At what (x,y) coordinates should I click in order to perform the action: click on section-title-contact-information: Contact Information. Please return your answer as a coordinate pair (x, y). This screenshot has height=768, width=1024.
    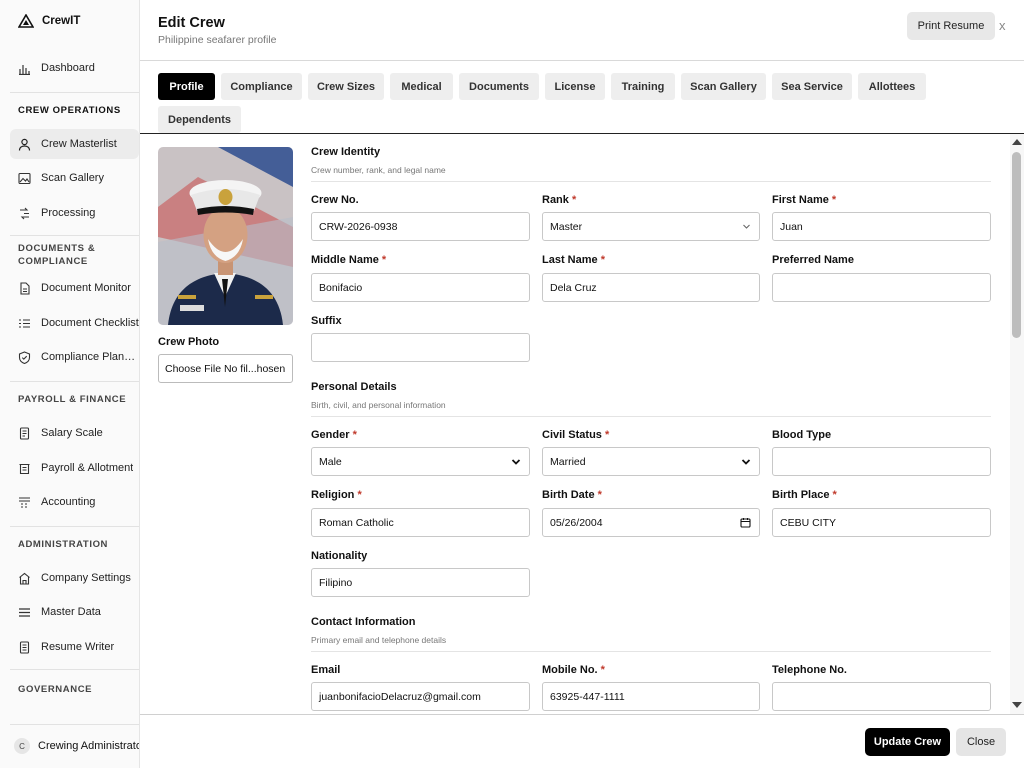
    Looking at the image, I should click on (363, 622).